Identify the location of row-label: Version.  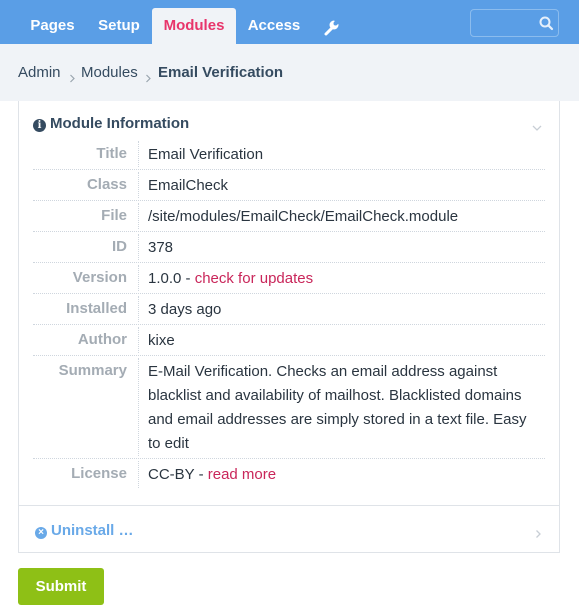
(99, 277).